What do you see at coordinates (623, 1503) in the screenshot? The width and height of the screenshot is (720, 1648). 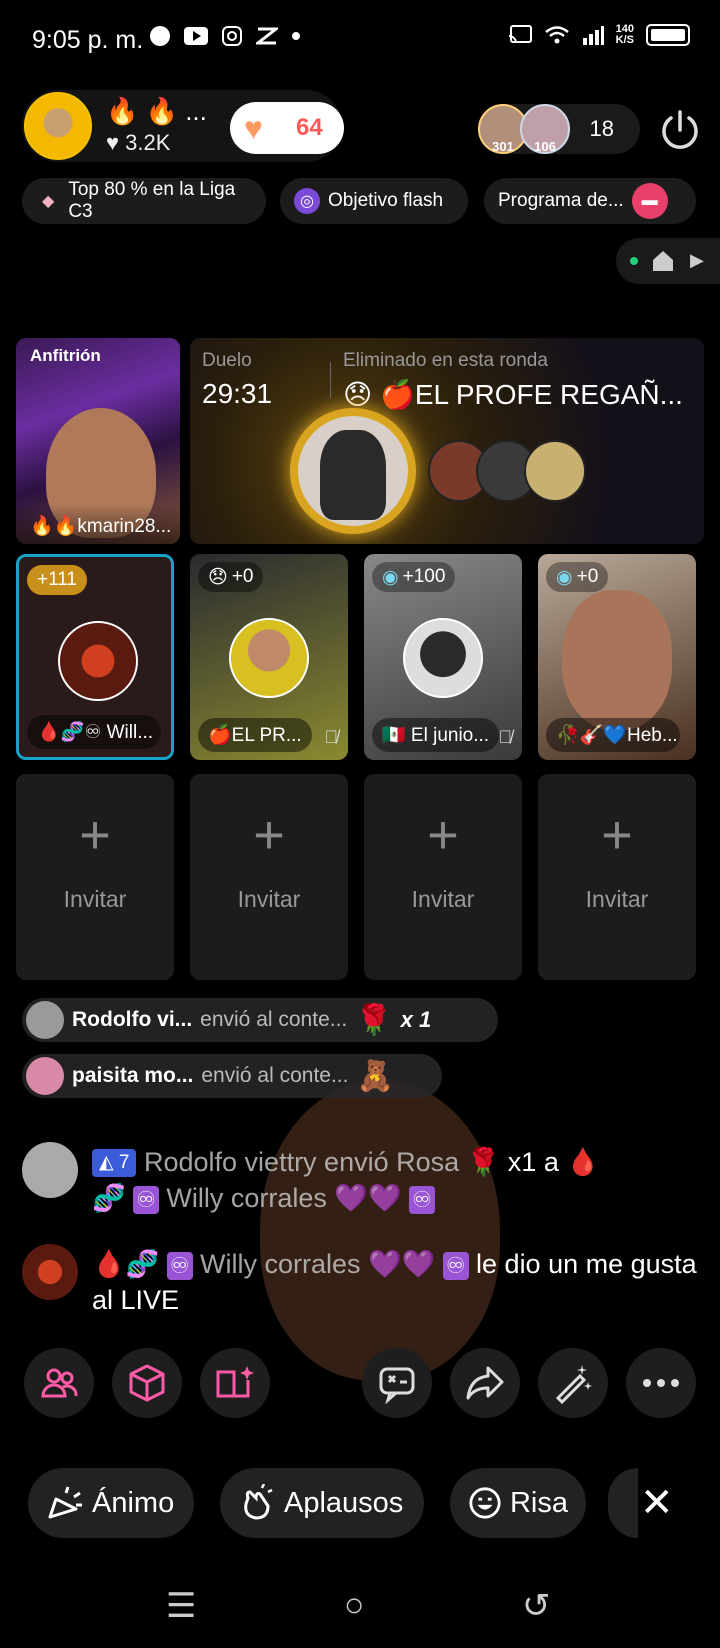 I see `reaction-more` at bounding box center [623, 1503].